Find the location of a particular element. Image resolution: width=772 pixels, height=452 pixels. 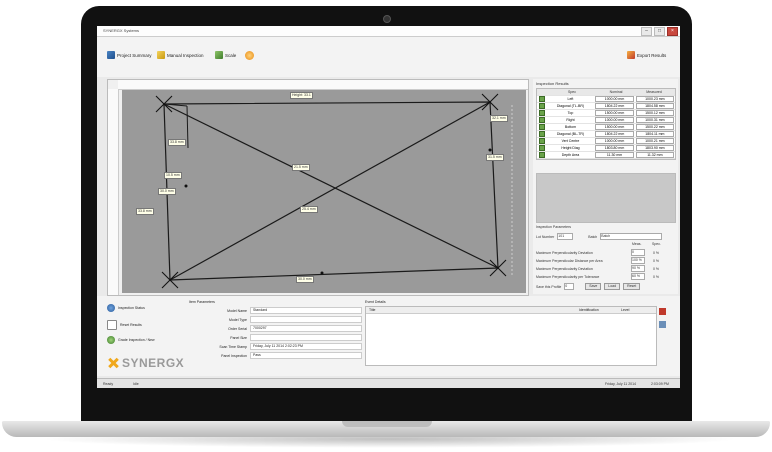

manual-inspection-button: Manual Inspection is located at coordinates (180, 55).